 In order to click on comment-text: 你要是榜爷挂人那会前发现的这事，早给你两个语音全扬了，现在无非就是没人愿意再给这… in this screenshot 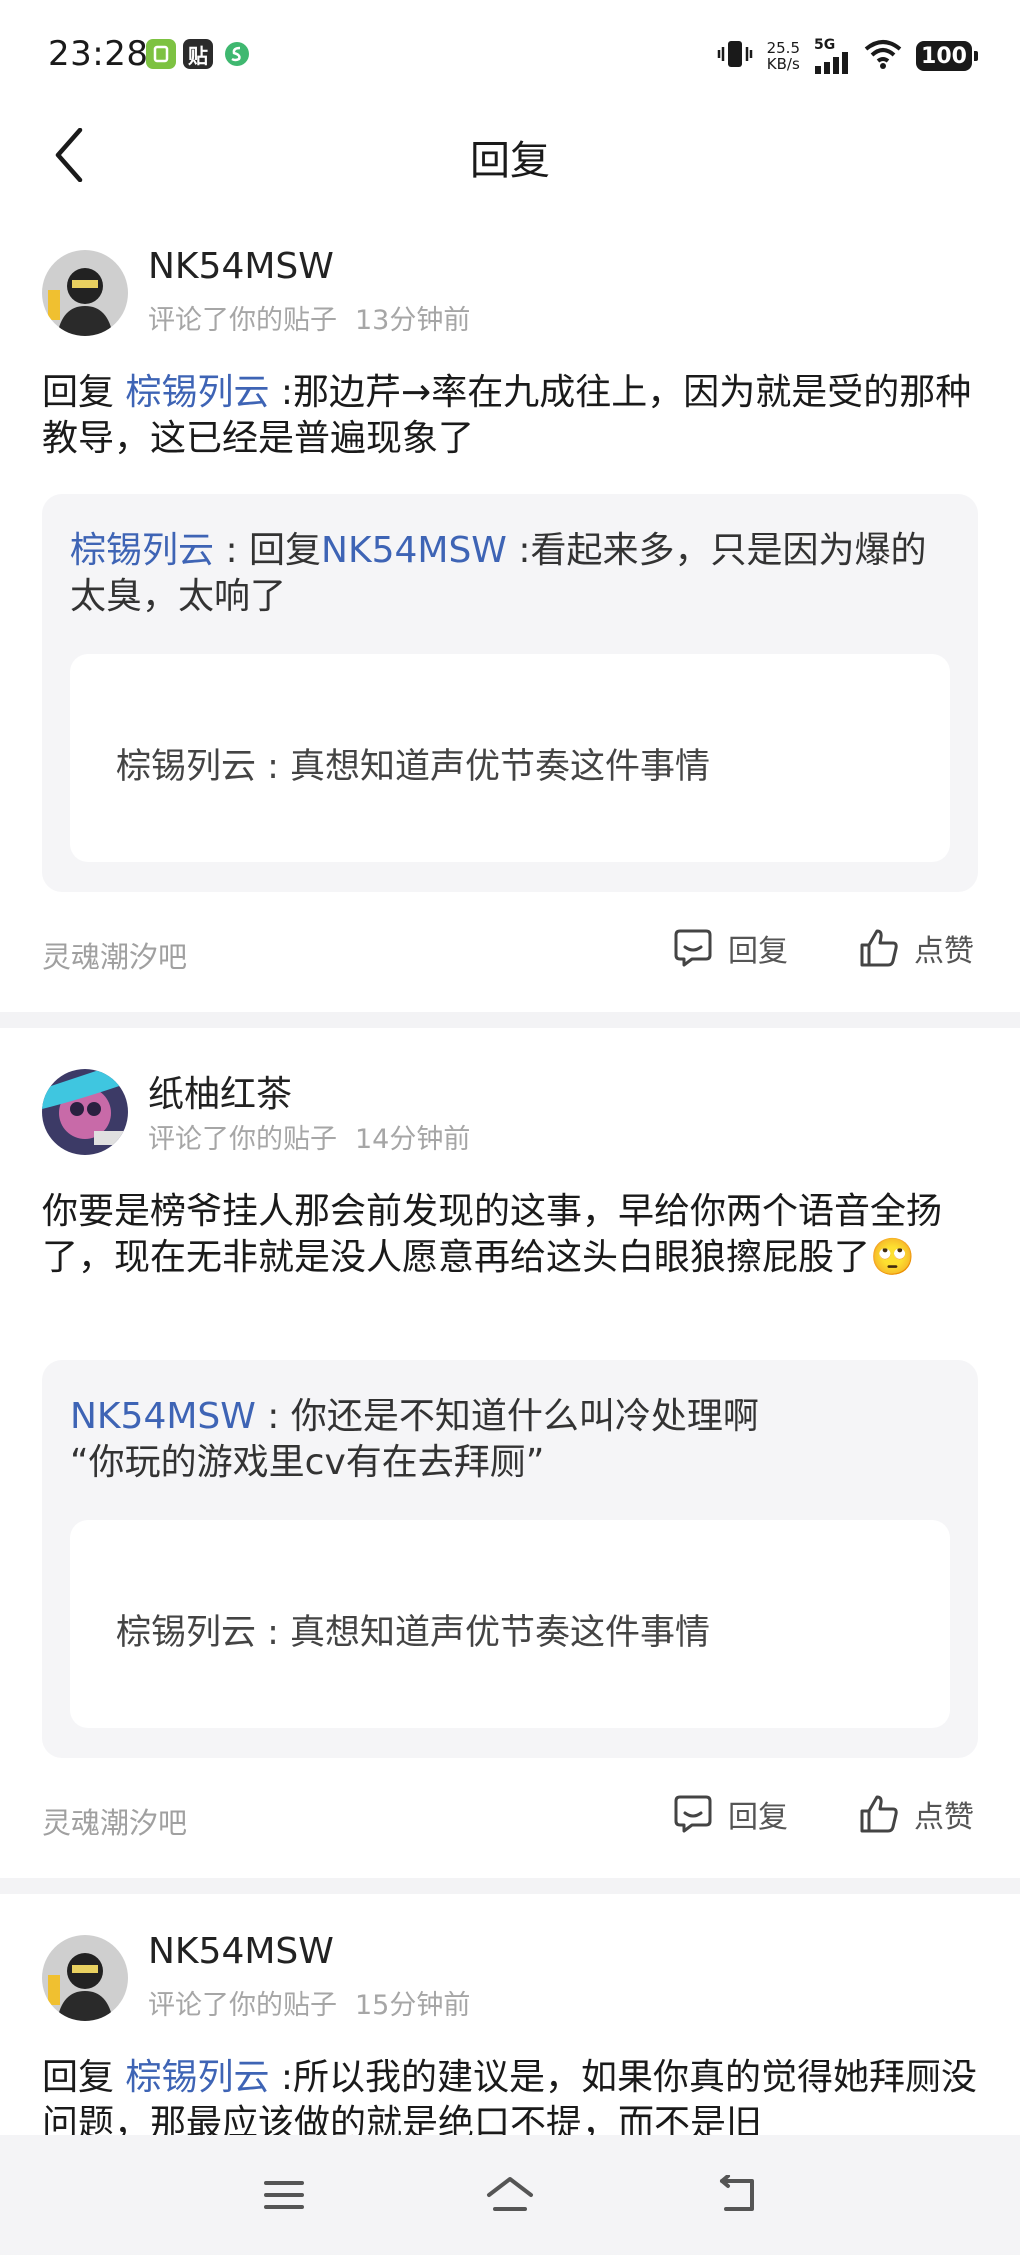, I will do `click(512, 1235)`.